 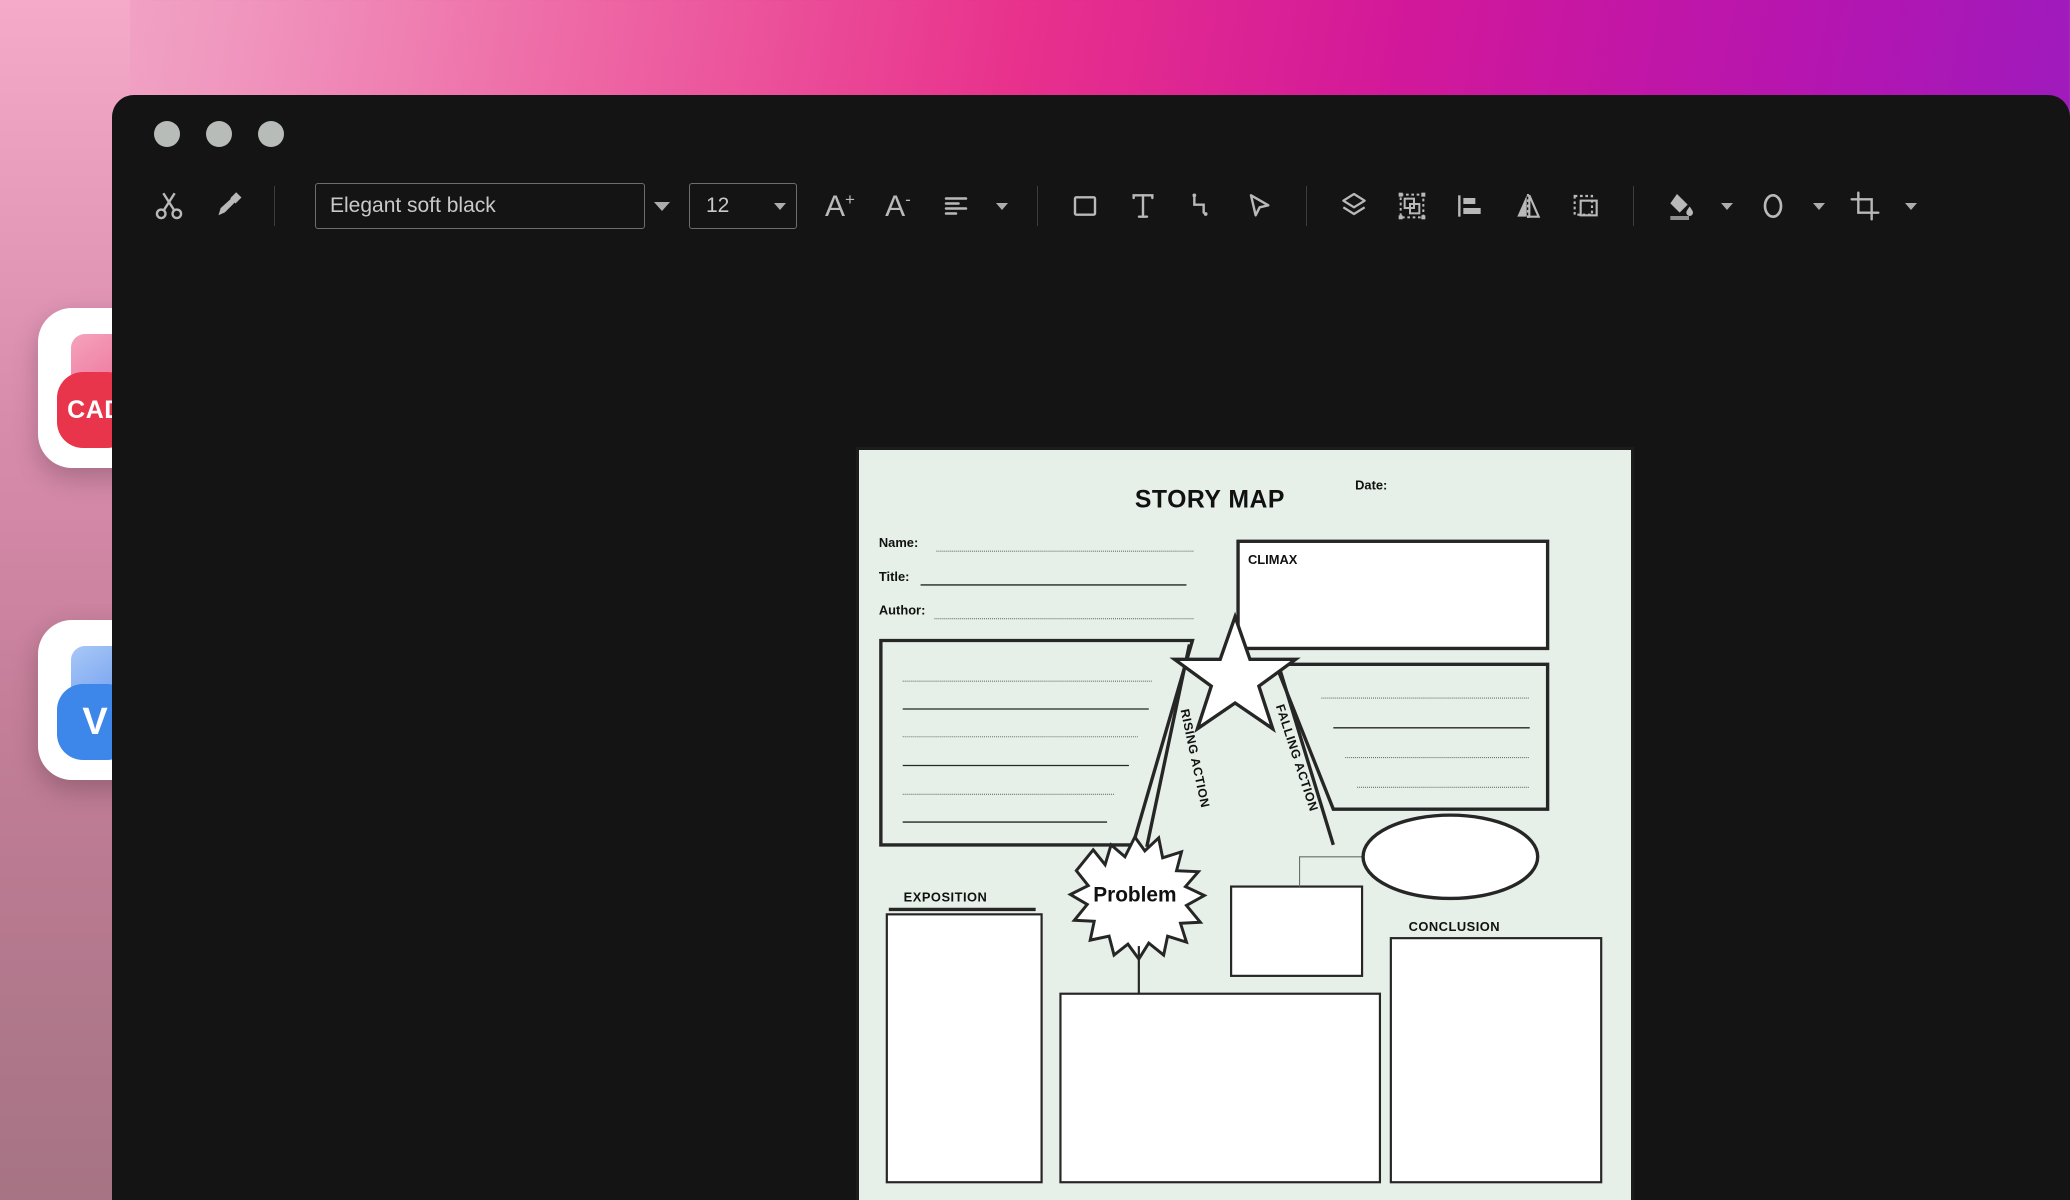 I want to click on arrange-icon, so click(x=1585, y=205).